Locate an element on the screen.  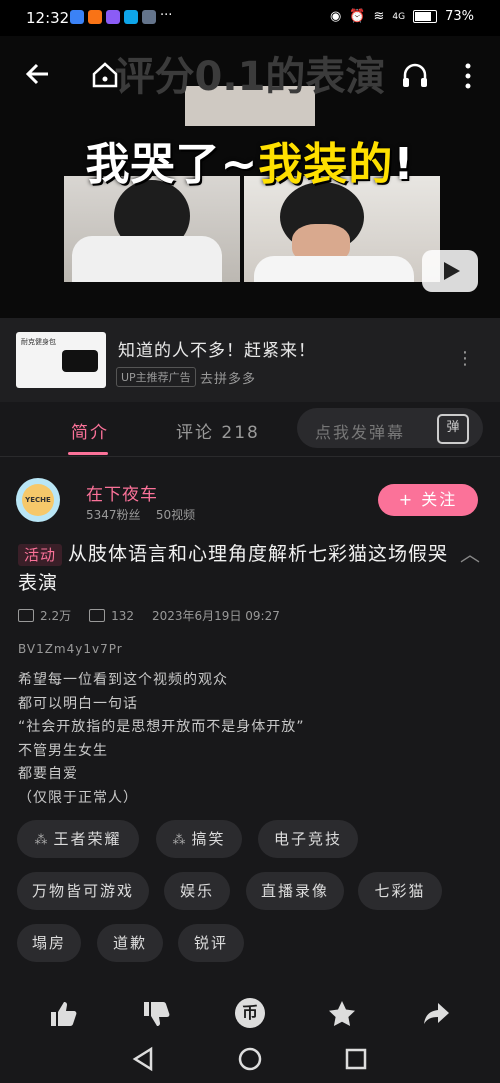
system-icons: ◉ ⏰ ≋ 4G 73% is located at coordinates (402, 16).